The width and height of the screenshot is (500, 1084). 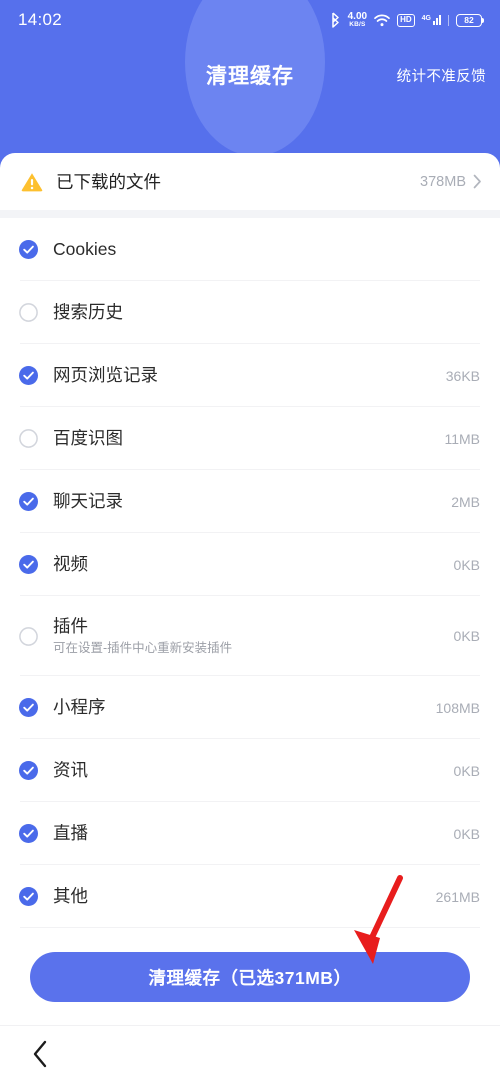 I want to click on cache-item-texts: 小程序, so click(x=244, y=708).